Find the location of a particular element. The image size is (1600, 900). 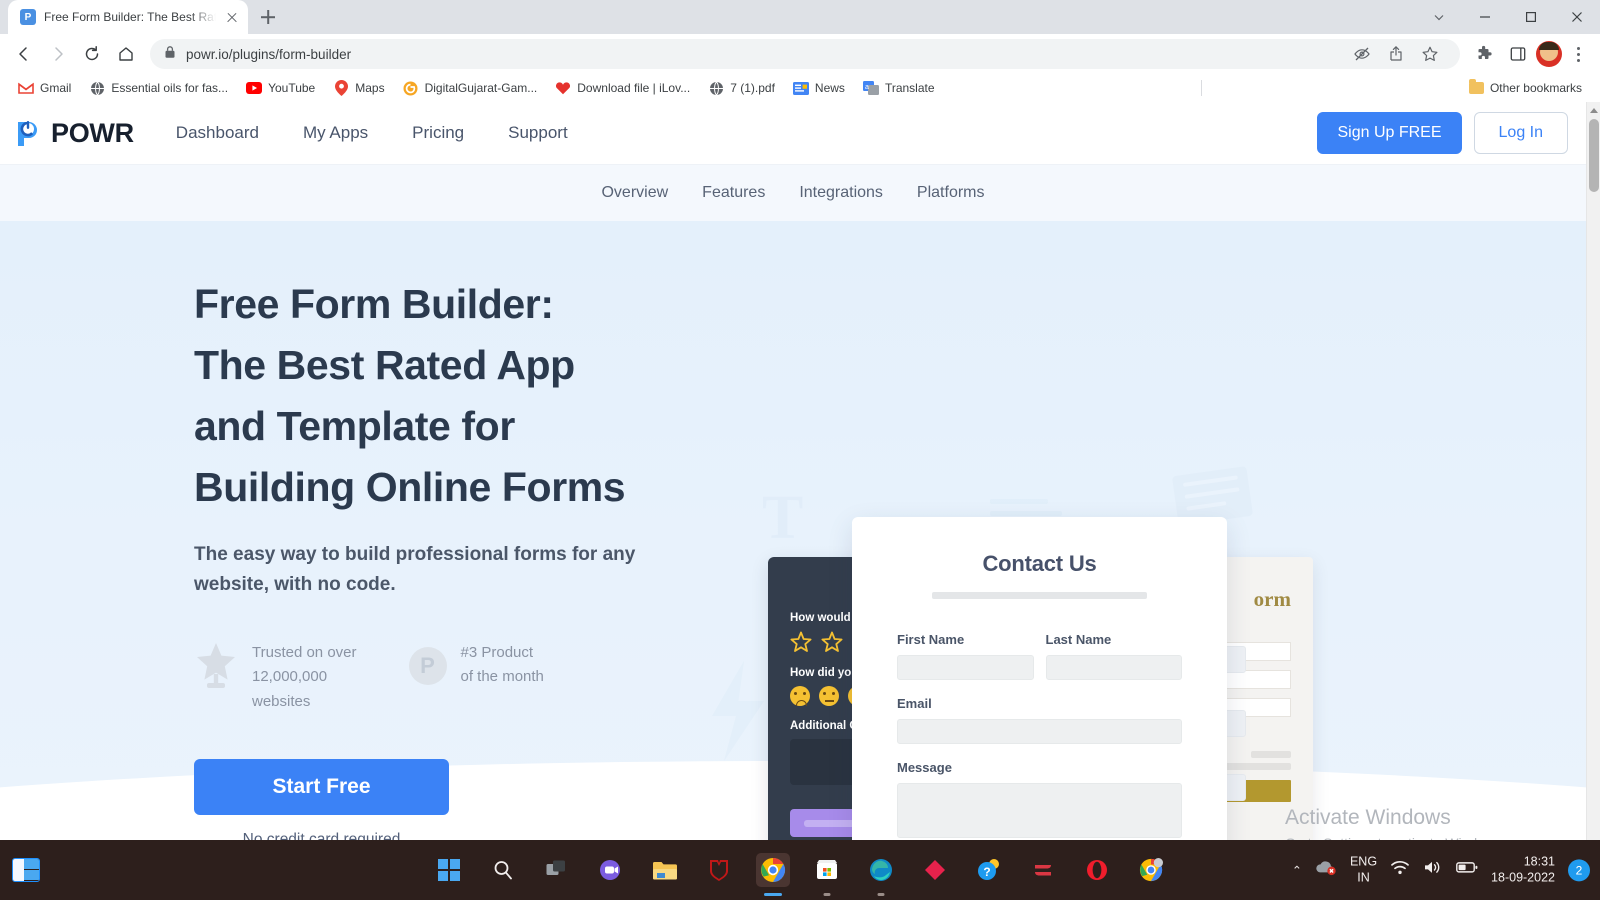

microsoft-store-icon is located at coordinates (827, 870).